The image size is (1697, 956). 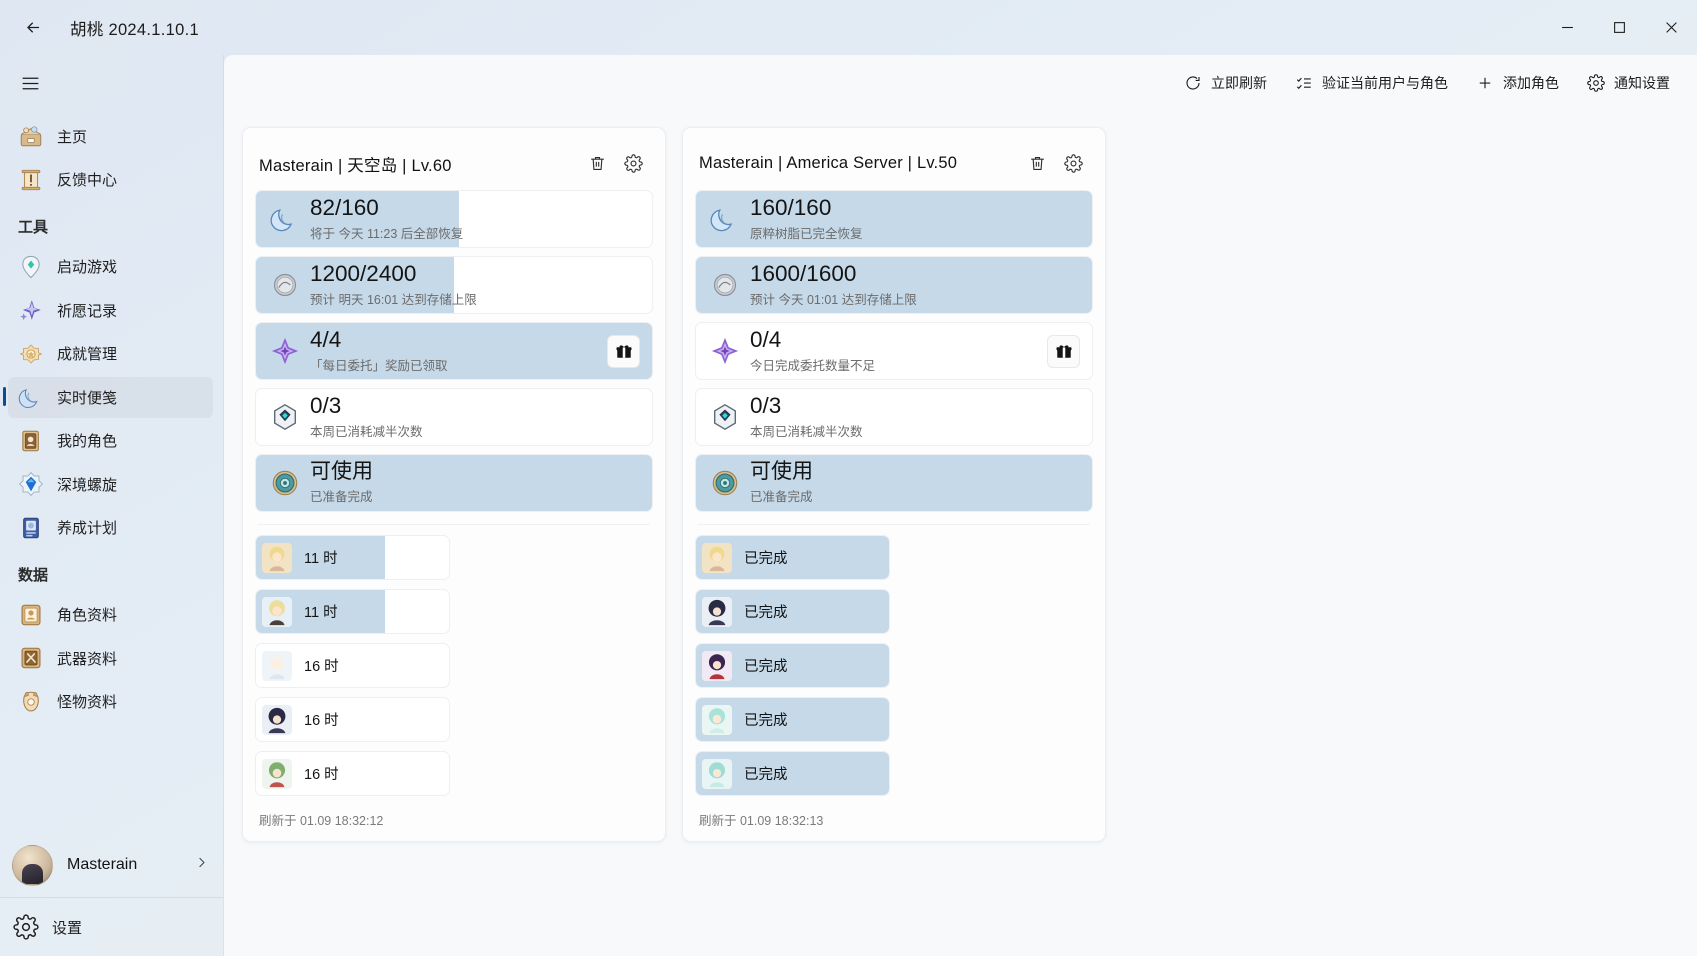 I want to click on char-noelle-avatar, so click(x=717, y=557).